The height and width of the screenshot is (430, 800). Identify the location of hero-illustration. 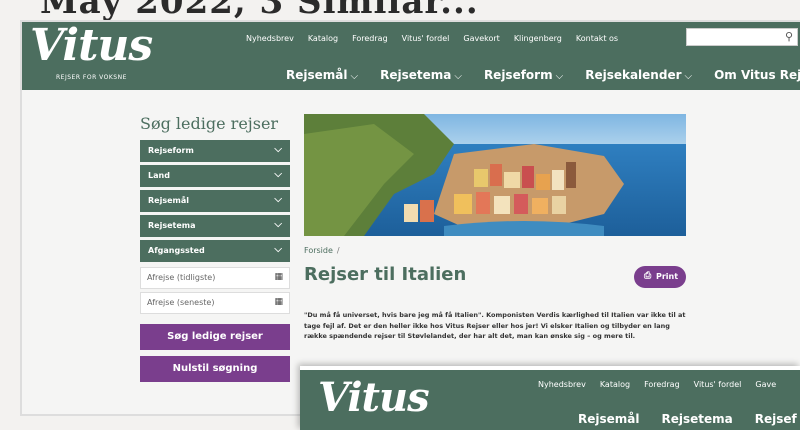
(495, 175).